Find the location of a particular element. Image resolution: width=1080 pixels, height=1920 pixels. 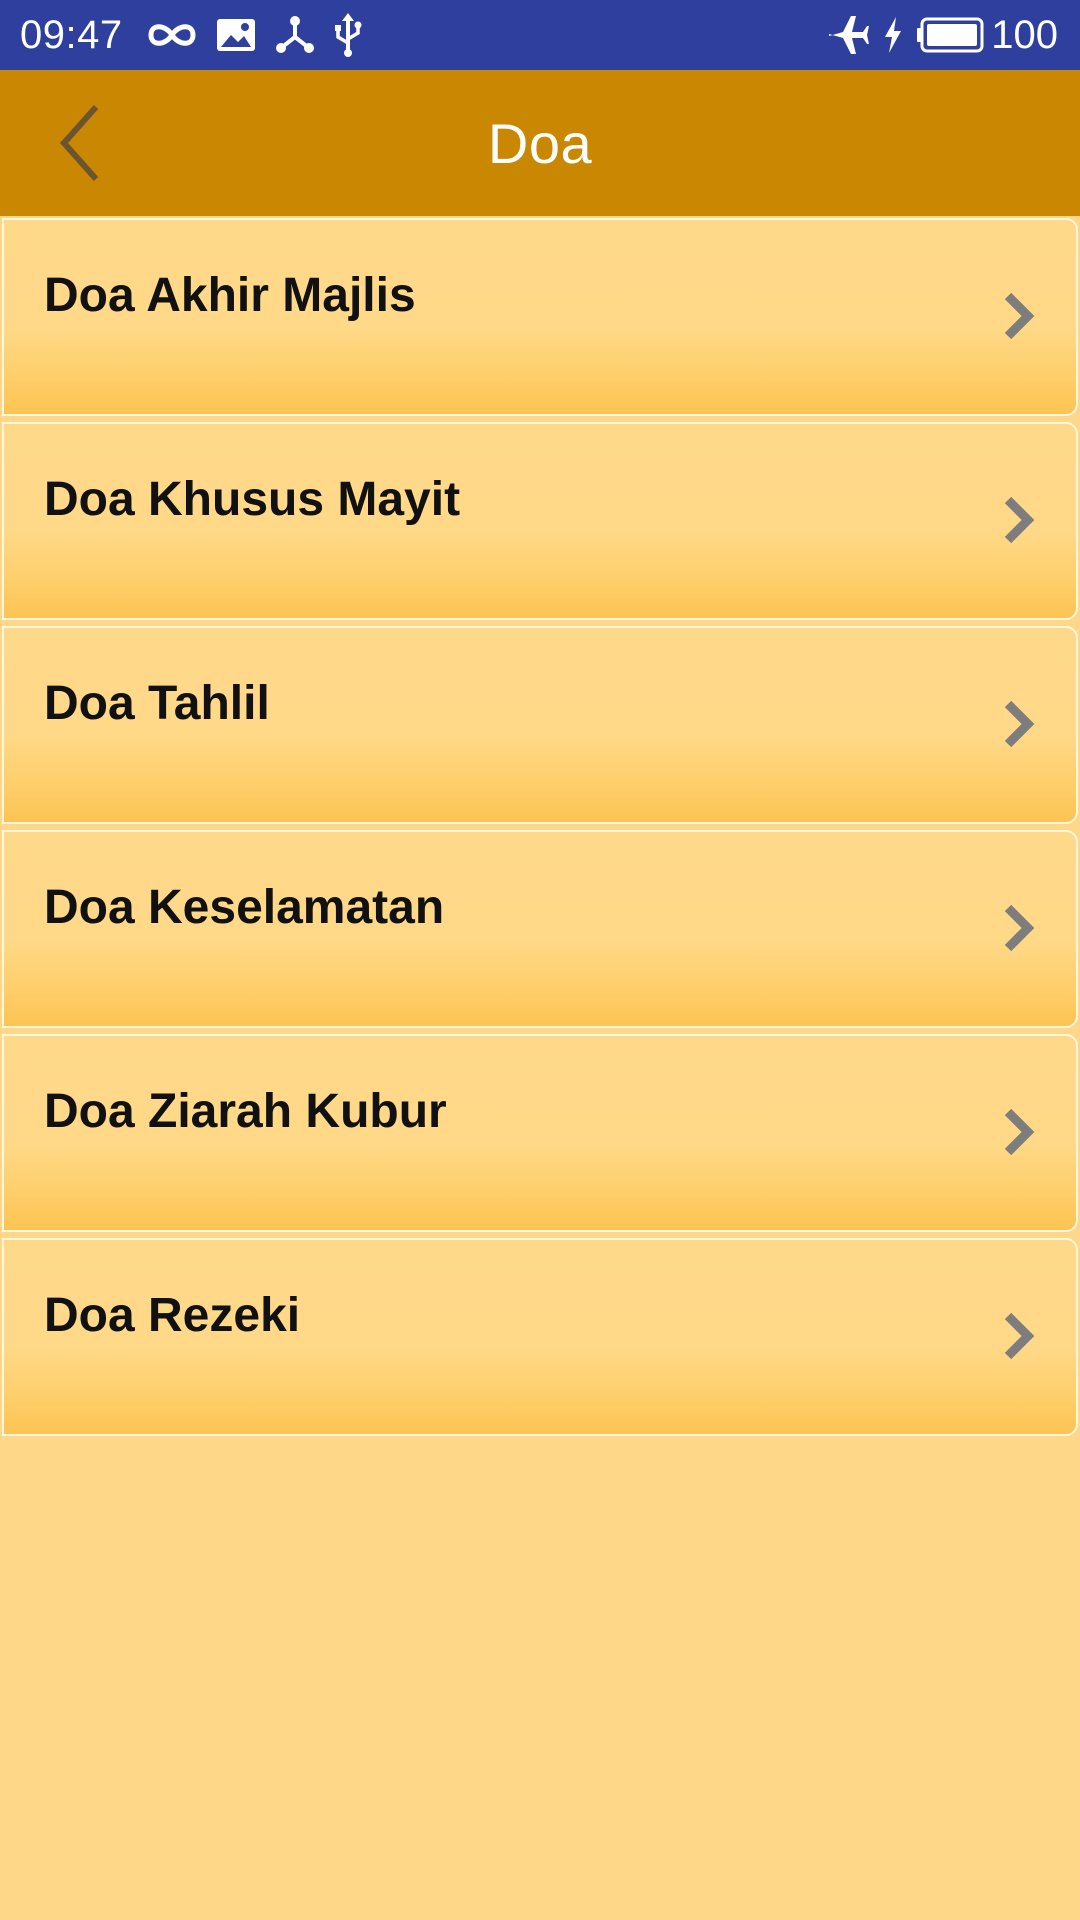

charging-bolt-icon is located at coordinates (893, 35).